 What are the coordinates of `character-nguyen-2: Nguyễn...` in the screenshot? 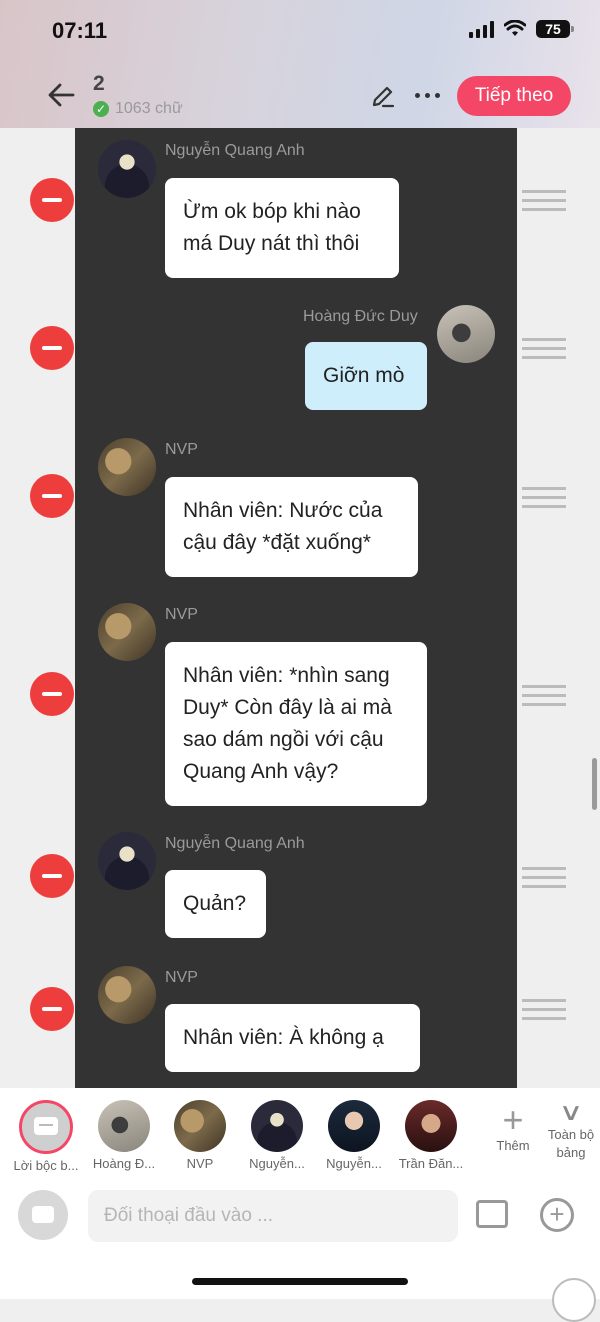 It's located at (354, 1135).